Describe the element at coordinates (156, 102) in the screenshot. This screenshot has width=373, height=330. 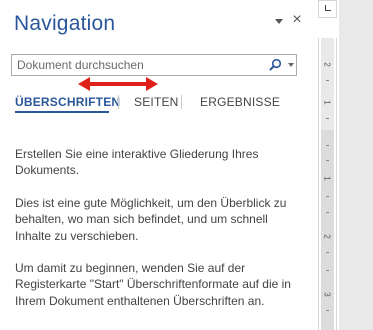
I see `tab-pages: SEITEN` at that location.